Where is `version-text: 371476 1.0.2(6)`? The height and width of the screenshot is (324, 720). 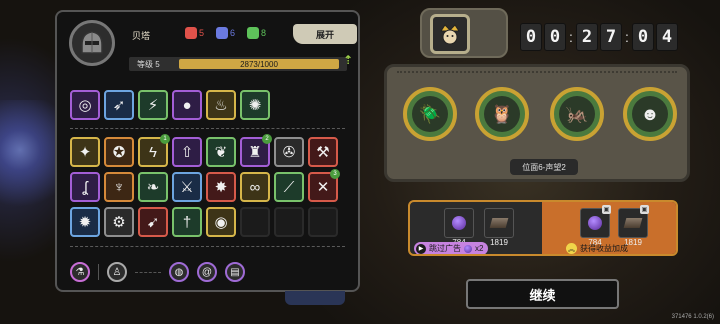
version-text: 371476 1.0.2(6) is located at coordinates (692, 317).